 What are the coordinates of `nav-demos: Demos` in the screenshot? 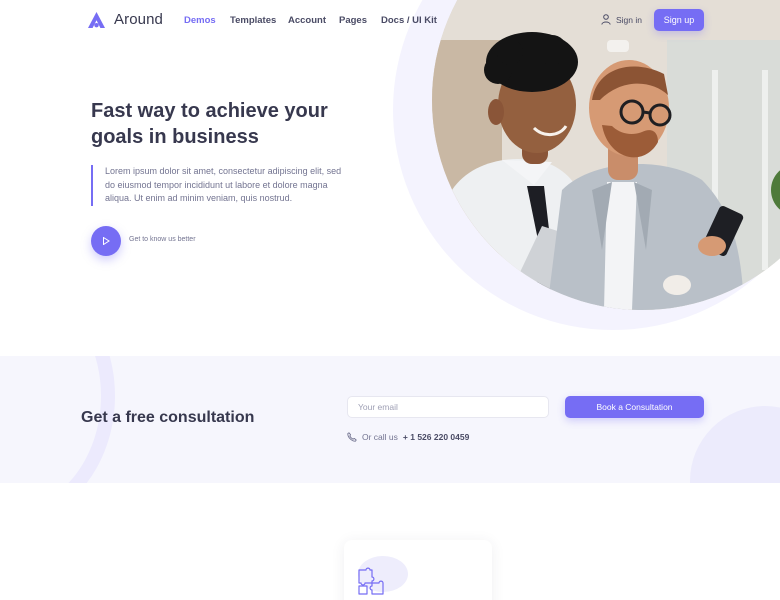 It's located at (200, 20).